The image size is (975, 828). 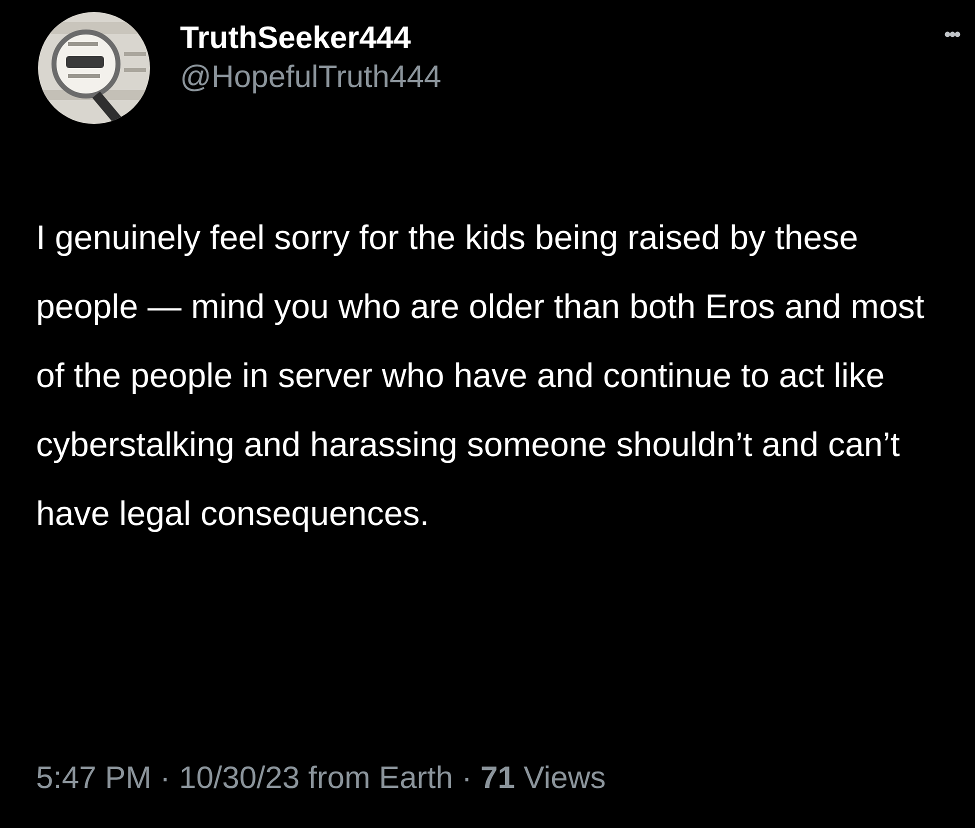 I want to click on more-button: •••, so click(x=951, y=35).